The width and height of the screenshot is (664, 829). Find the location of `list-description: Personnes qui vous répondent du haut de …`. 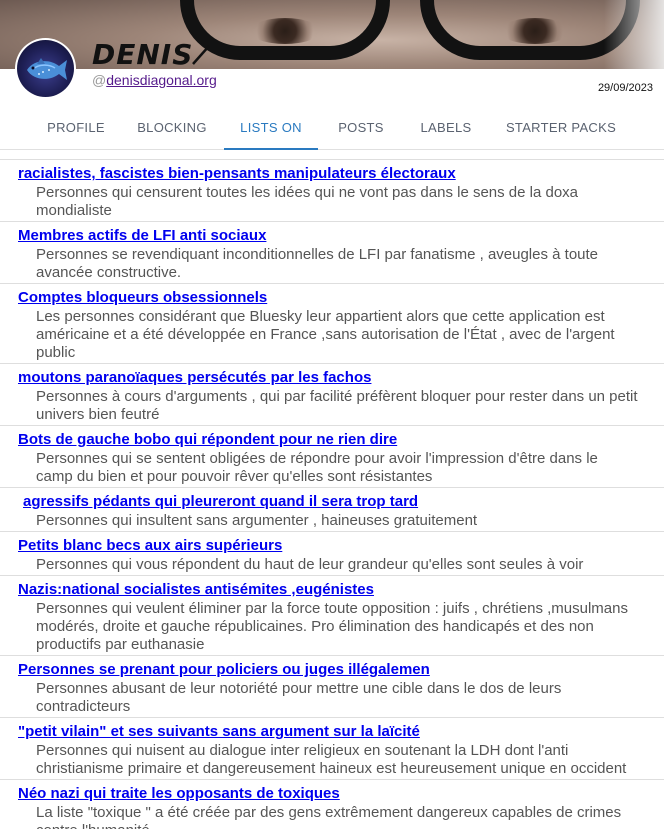

list-description: Personnes qui vous répondent du haut de … is located at coordinates (310, 564).